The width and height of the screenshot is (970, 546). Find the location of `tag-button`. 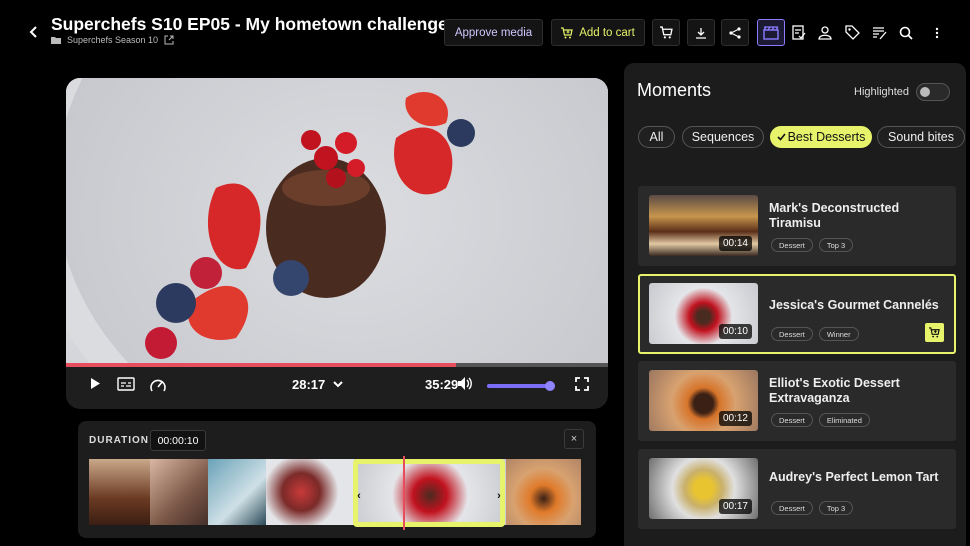

tag-button is located at coordinates (852, 32).